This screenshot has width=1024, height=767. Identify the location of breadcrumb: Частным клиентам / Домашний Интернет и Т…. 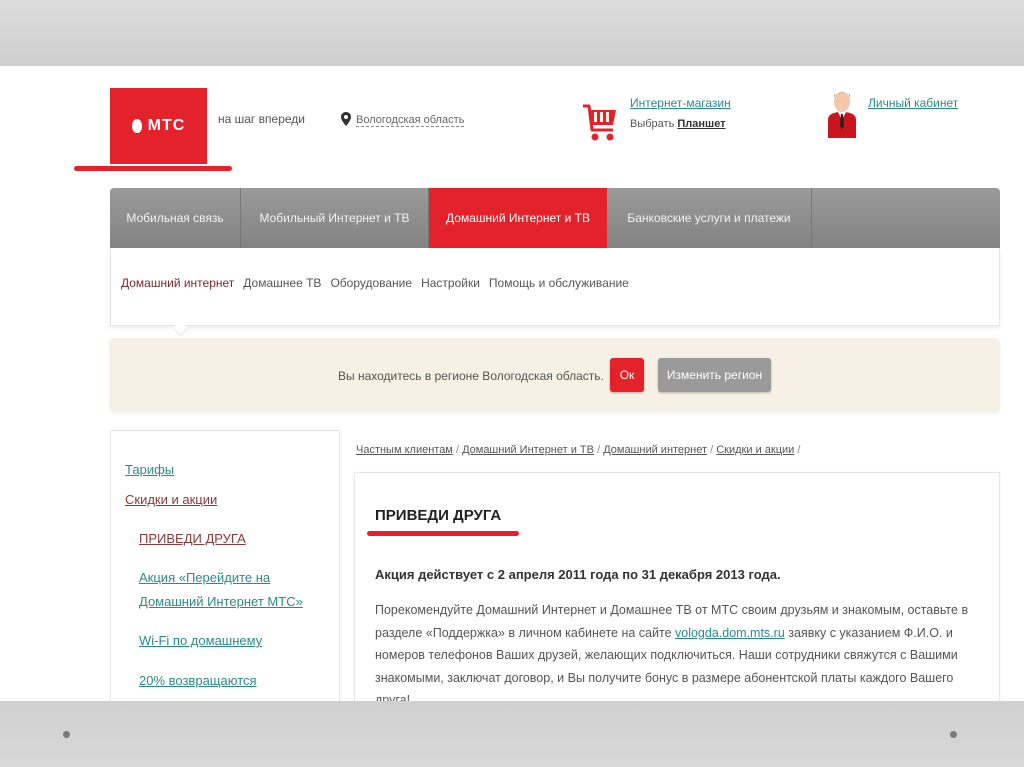
(578, 450).